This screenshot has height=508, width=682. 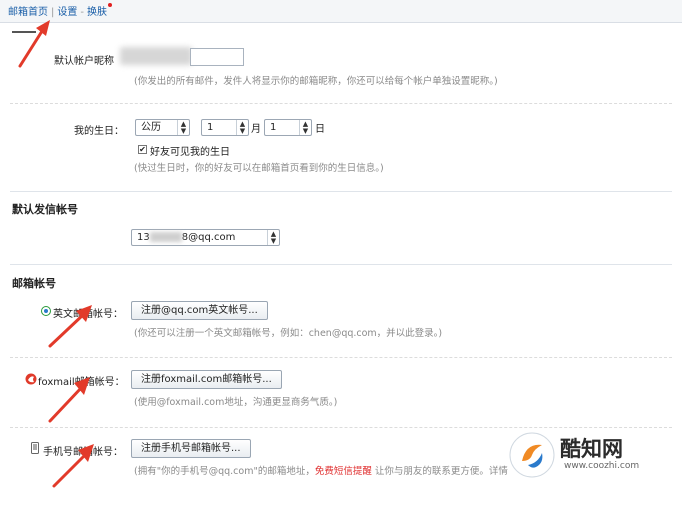 I want to click on nickname-hint: (你发出的所有邮件，发件人将显示你的邮箱昵称，你还可以给每个帐户单独设置昵称。), so click(x=316, y=81).